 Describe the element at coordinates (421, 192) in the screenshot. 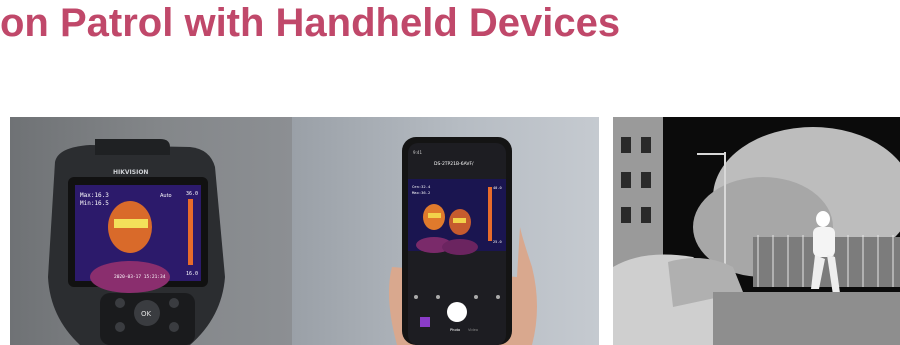

I see `phone-max-reading: Max:36.2` at that location.